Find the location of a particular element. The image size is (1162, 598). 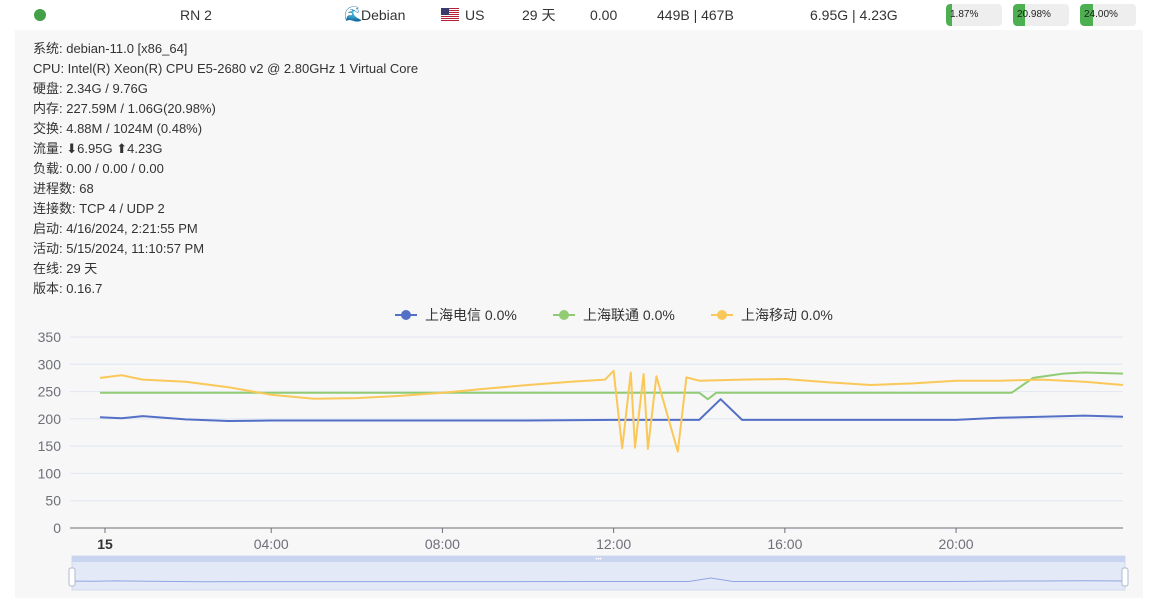

legend-label-0: 上海电信 0.0% is located at coordinates (471, 315).